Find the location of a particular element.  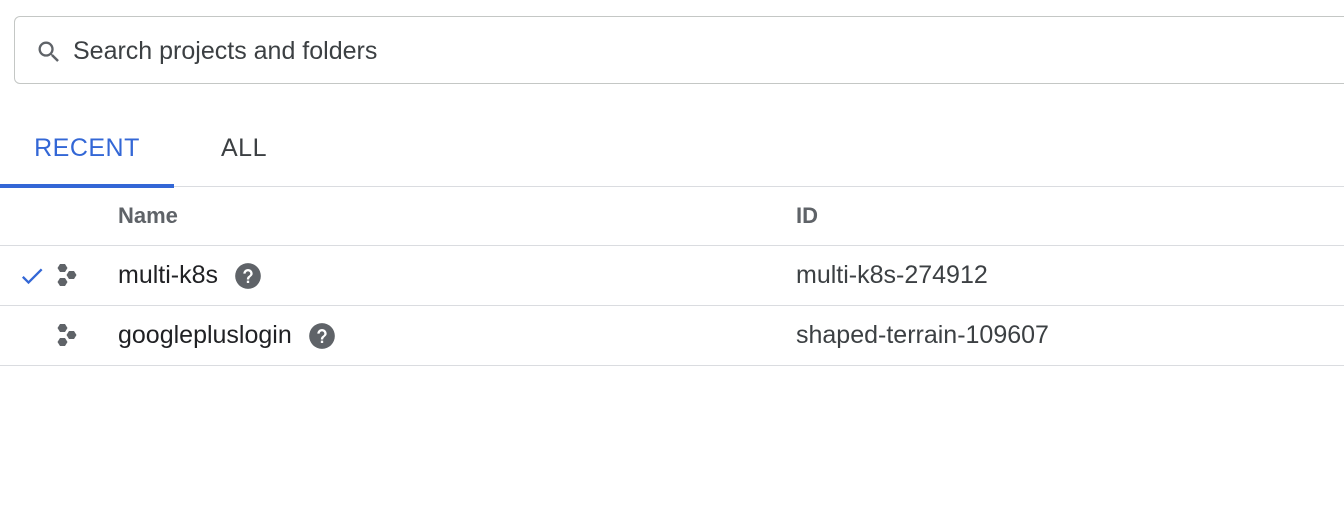

project-name: googlepluslogin is located at coordinates (205, 335).